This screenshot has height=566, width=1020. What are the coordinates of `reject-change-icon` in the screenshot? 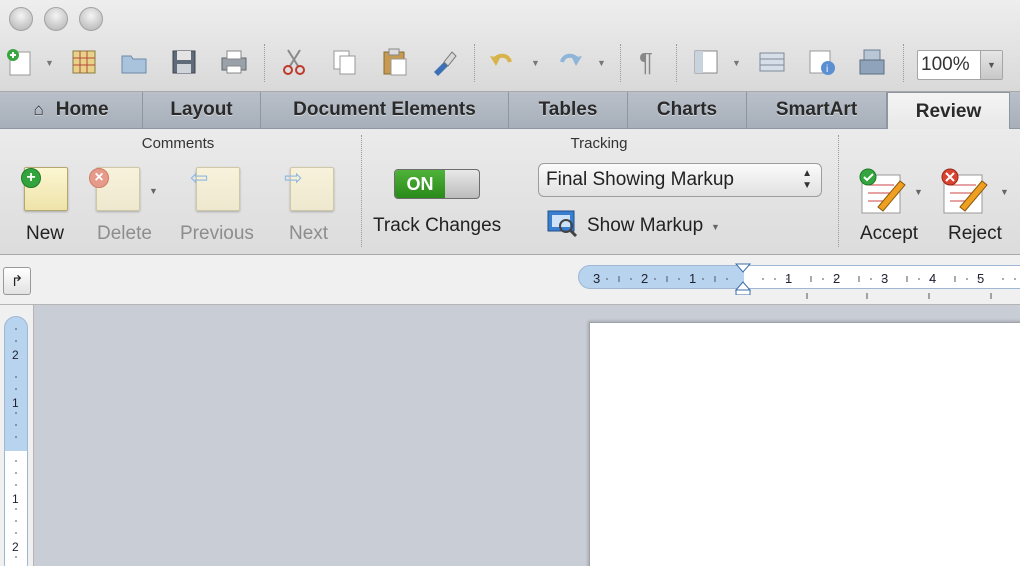 It's located at (965, 192).